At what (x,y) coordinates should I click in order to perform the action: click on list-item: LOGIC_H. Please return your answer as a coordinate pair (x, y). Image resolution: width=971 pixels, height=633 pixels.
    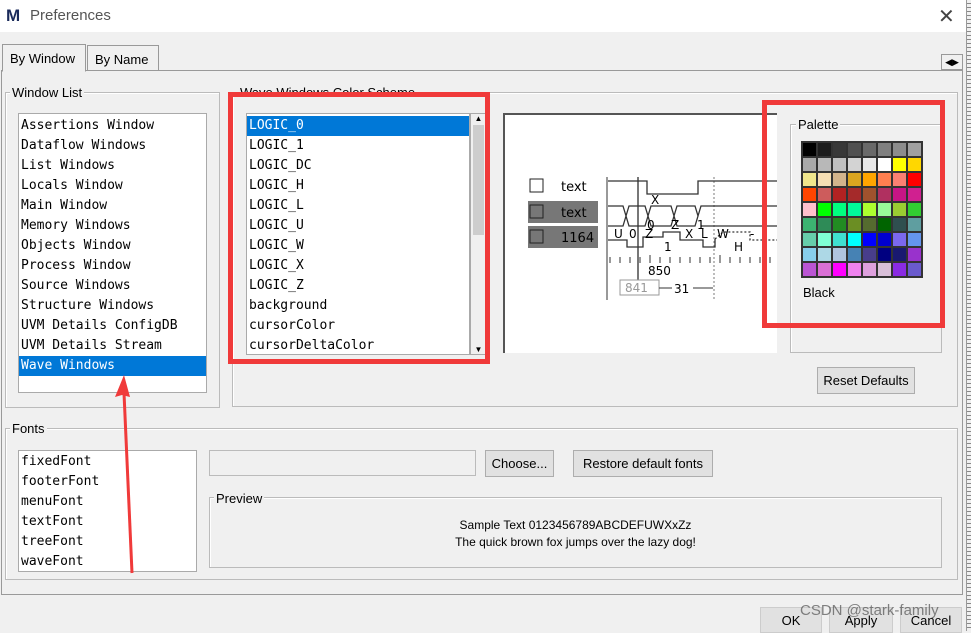
    Looking at the image, I should click on (358, 186).